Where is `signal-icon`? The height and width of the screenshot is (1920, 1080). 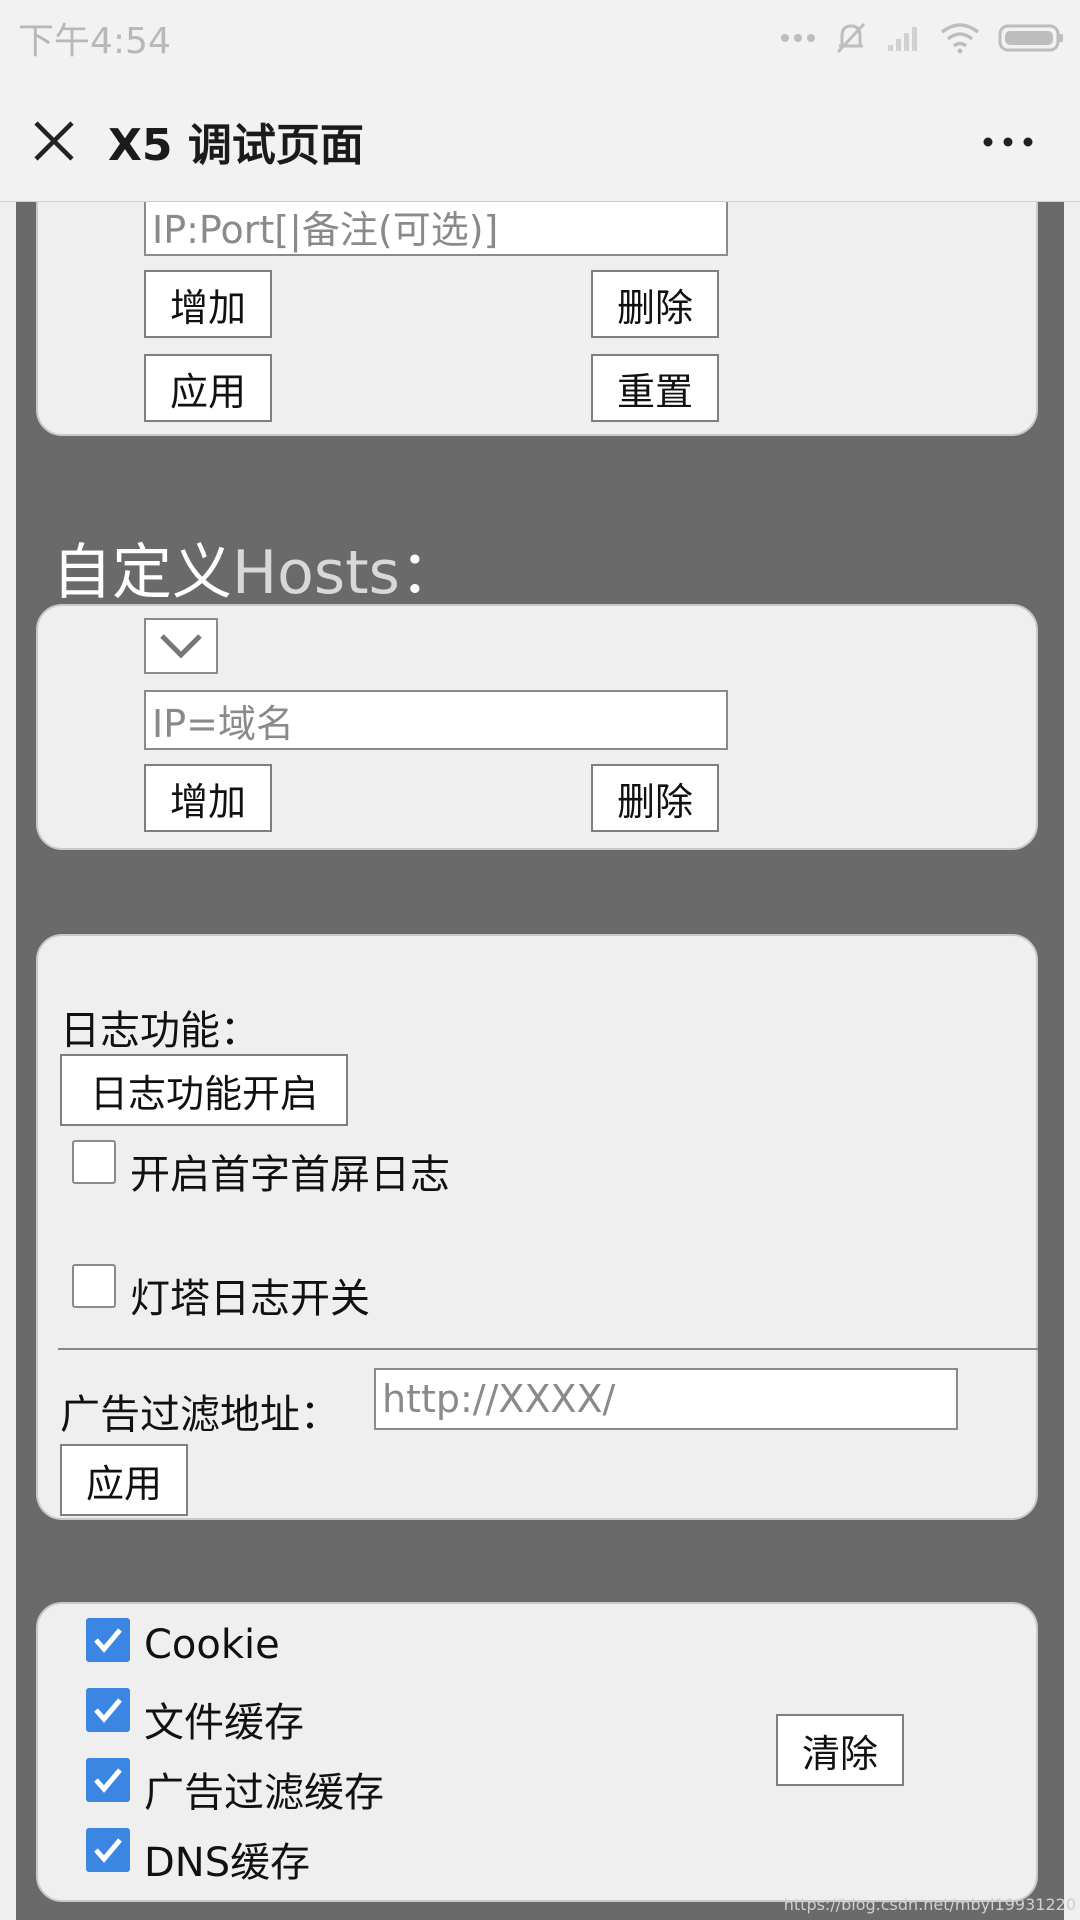
signal-icon is located at coordinates (902, 39).